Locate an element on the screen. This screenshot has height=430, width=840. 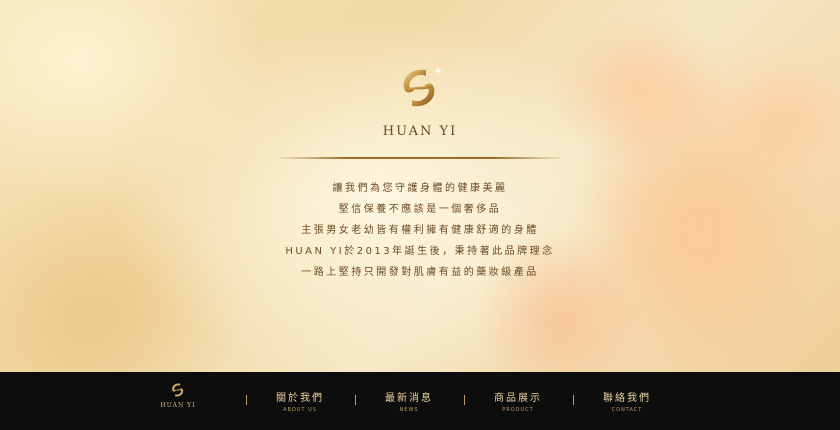
nav-label: 商品展示 is located at coordinates (518, 398).